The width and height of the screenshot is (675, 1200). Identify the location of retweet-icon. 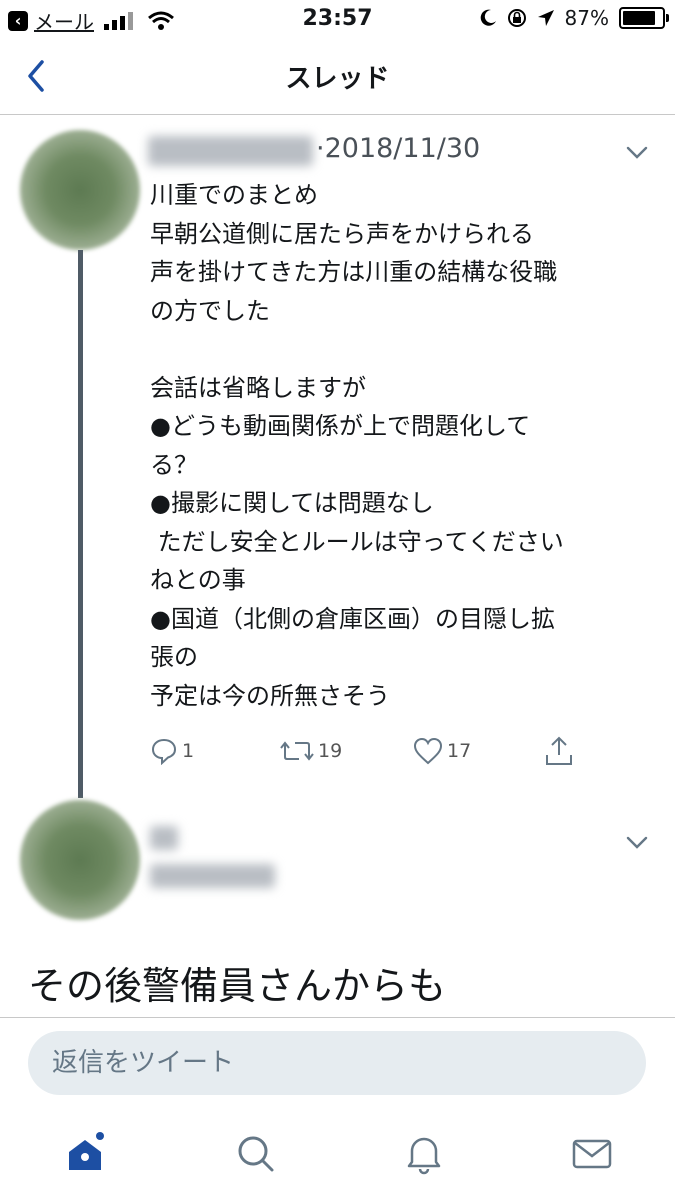
(297, 751).